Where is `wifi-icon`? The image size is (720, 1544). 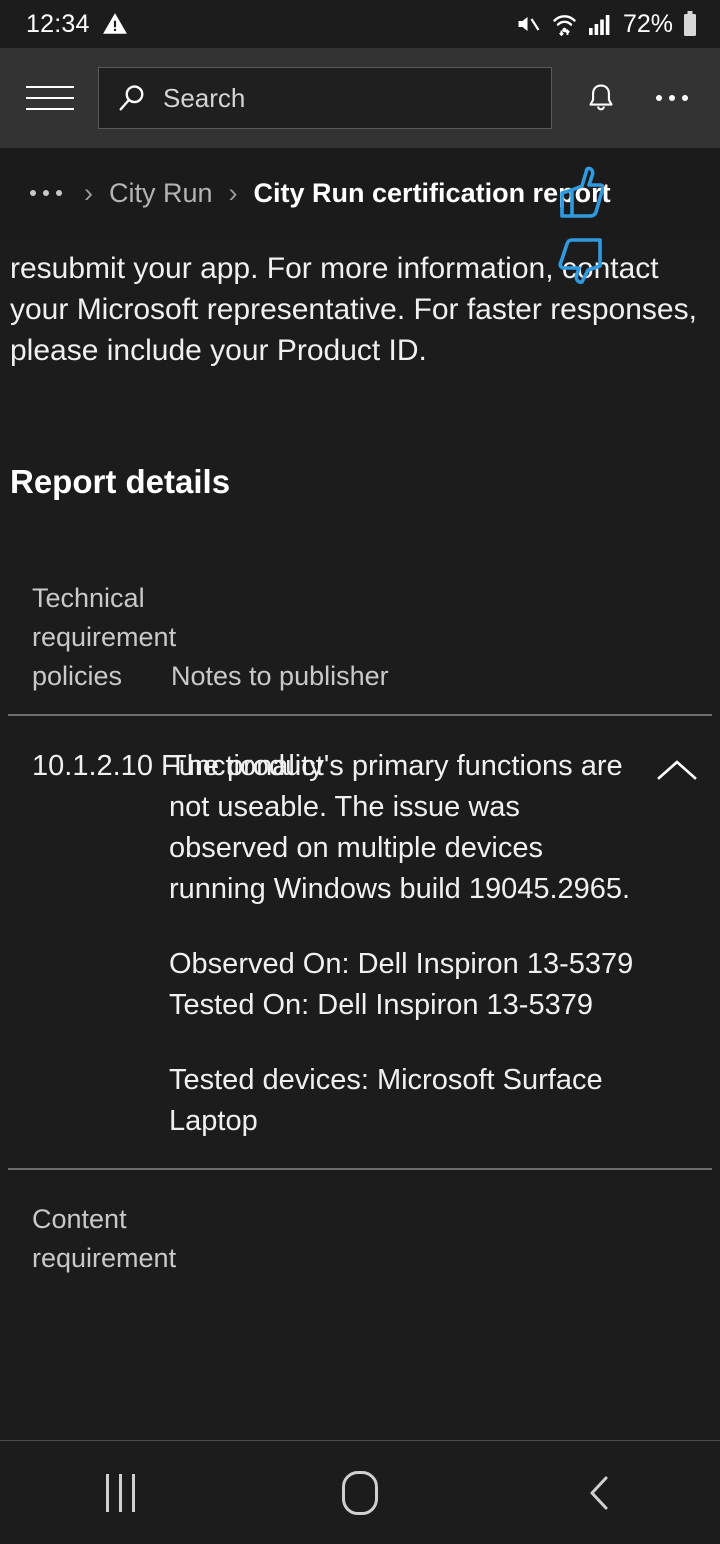
wifi-icon is located at coordinates (564, 24).